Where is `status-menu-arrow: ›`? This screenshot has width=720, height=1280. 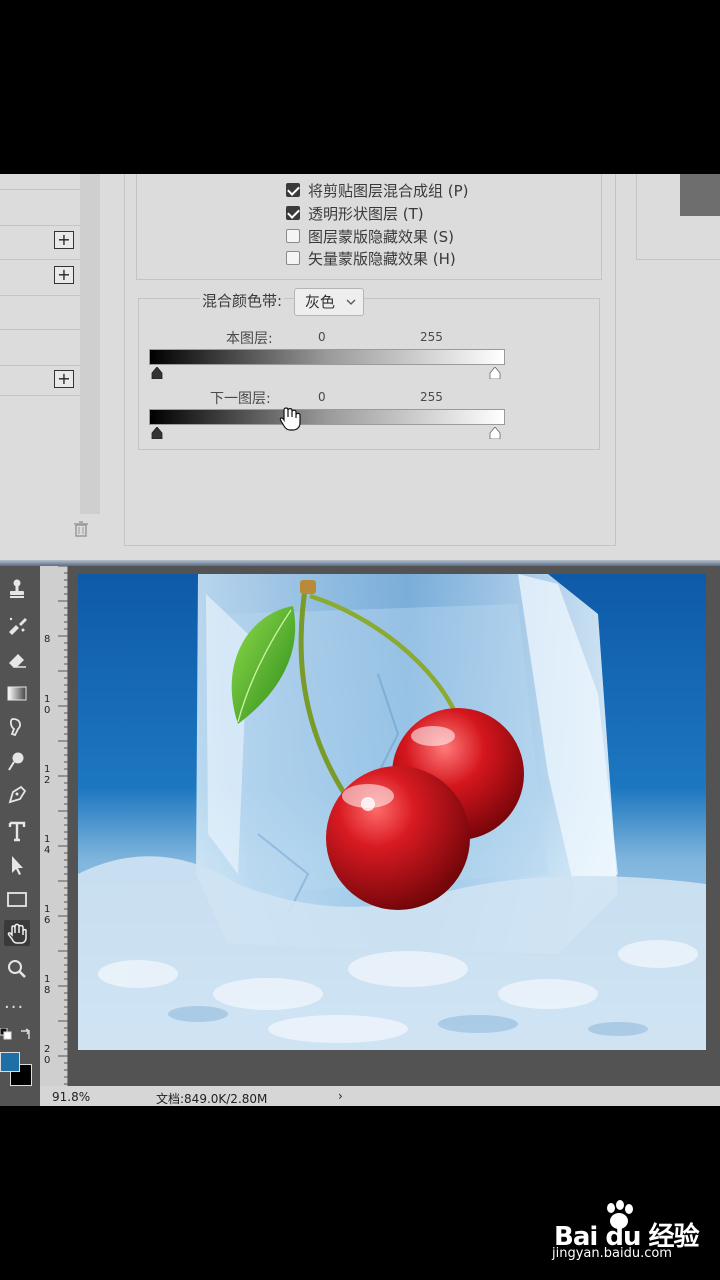 status-menu-arrow: › is located at coordinates (340, 1096).